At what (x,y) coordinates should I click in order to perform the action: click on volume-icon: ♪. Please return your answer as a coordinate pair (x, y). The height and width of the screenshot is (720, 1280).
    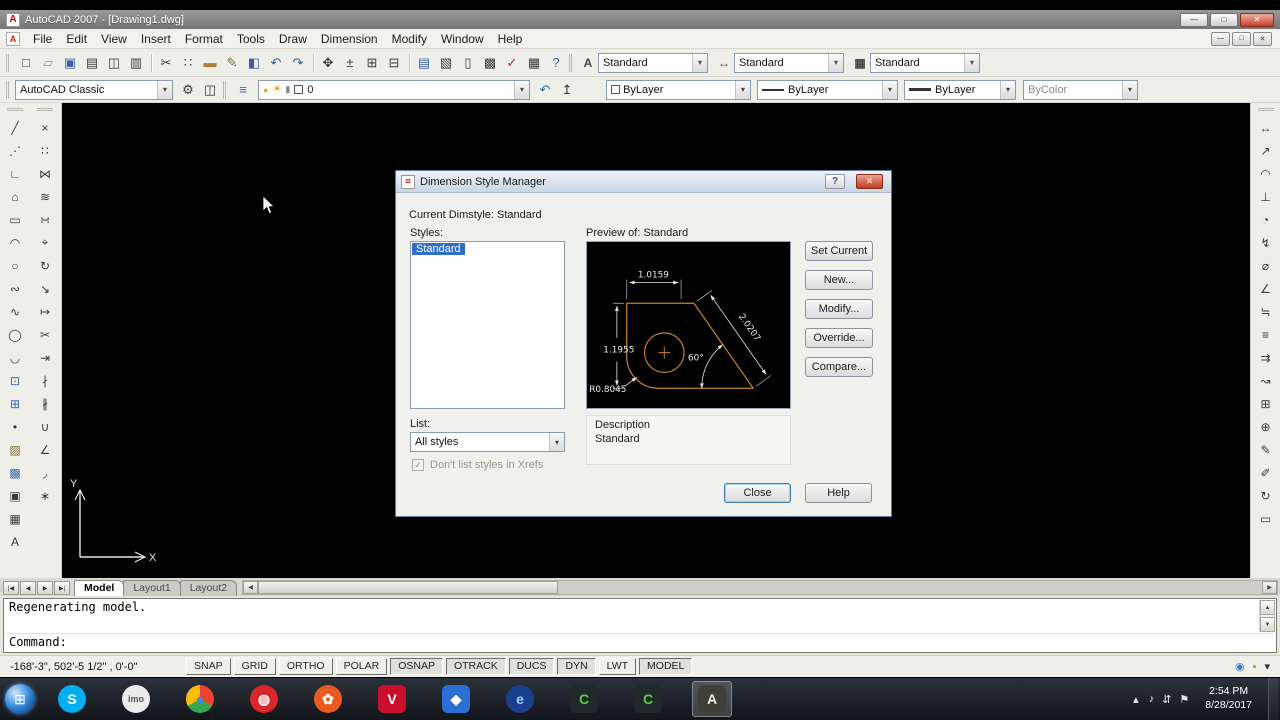
    Looking at the image, I should click on (1152, 699).